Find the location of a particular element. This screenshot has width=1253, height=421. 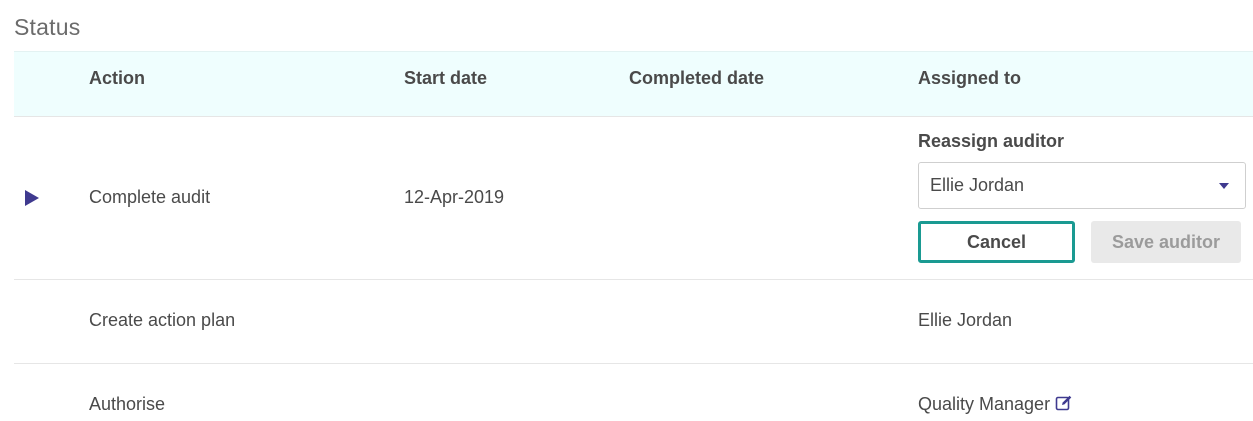

auditor-select-value: Ellie Jordan is located at coordinates (977, 185).